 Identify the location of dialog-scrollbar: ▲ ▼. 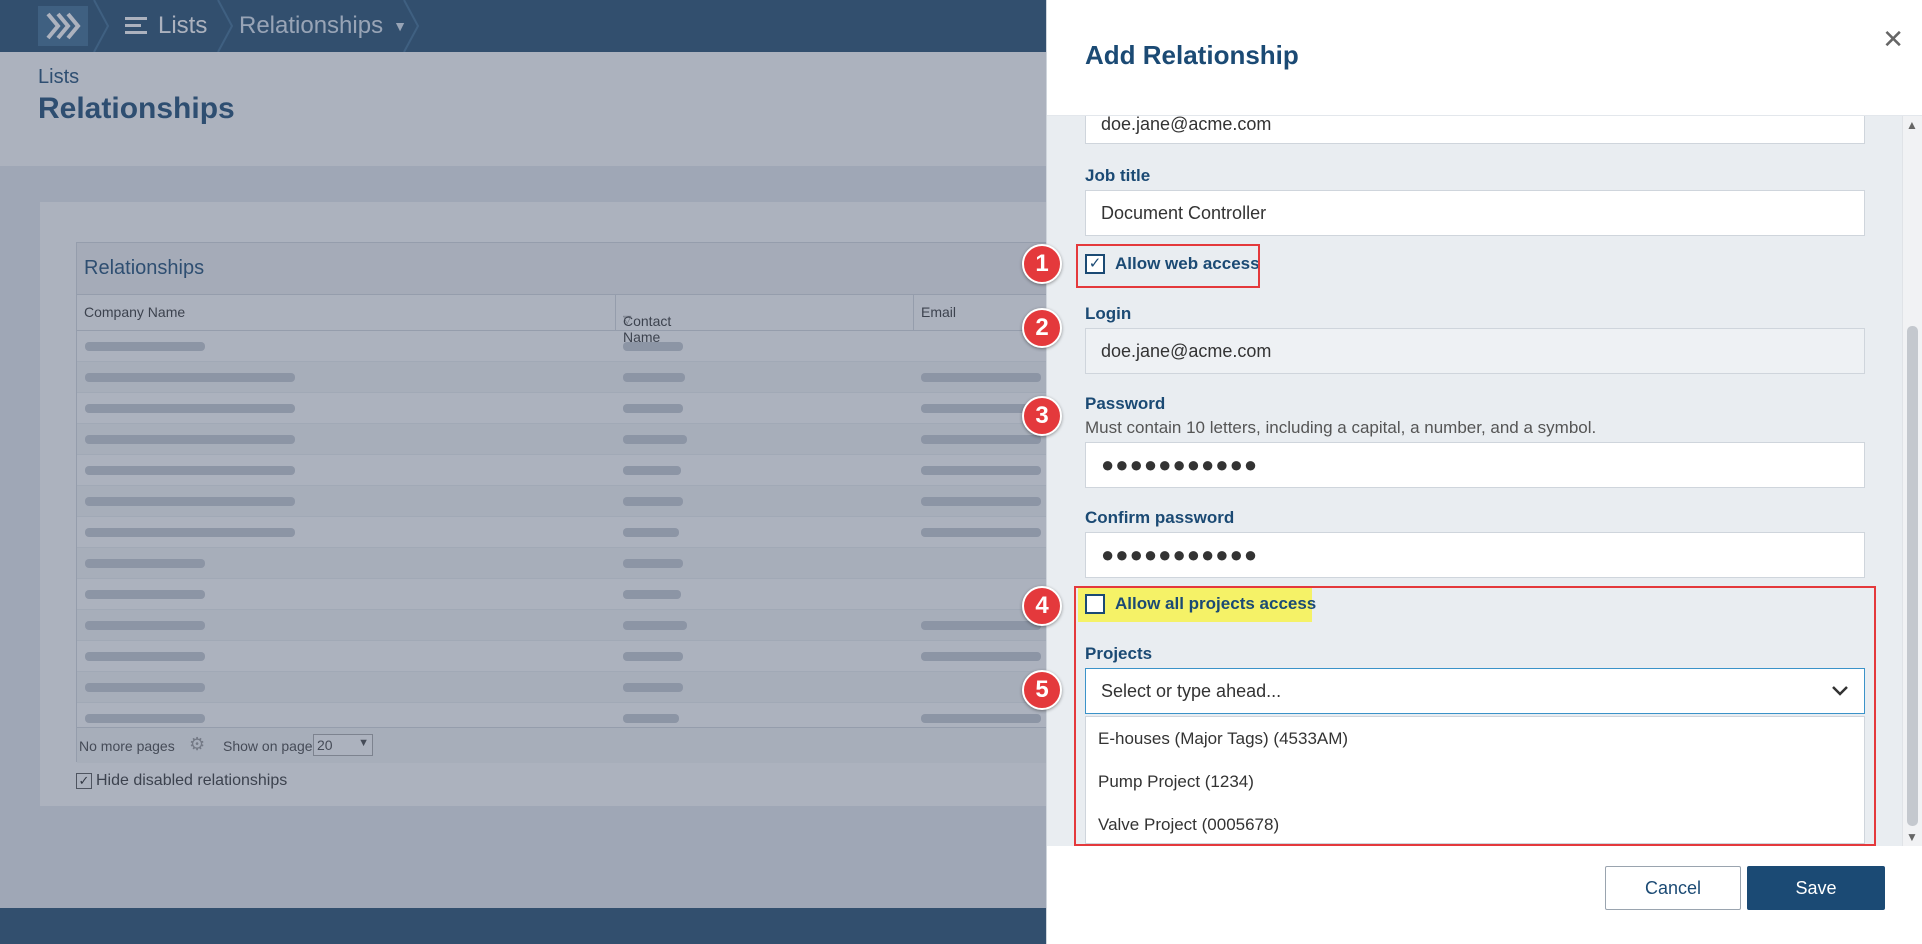
(1912, 481).